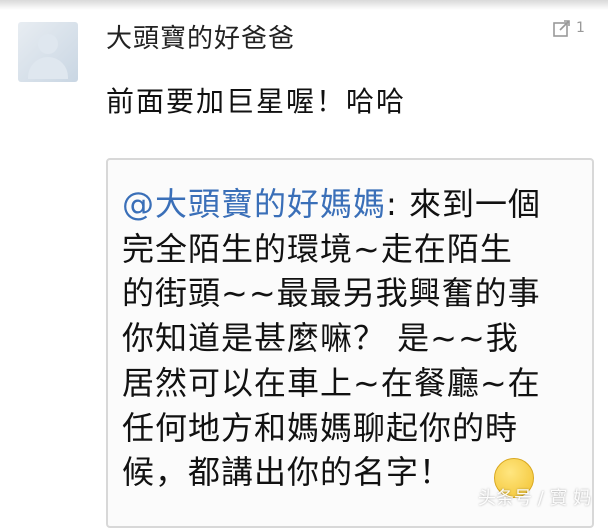  Describe the element at coordinates (304, 5) in the screenshot. I see `top-edge` at that location.